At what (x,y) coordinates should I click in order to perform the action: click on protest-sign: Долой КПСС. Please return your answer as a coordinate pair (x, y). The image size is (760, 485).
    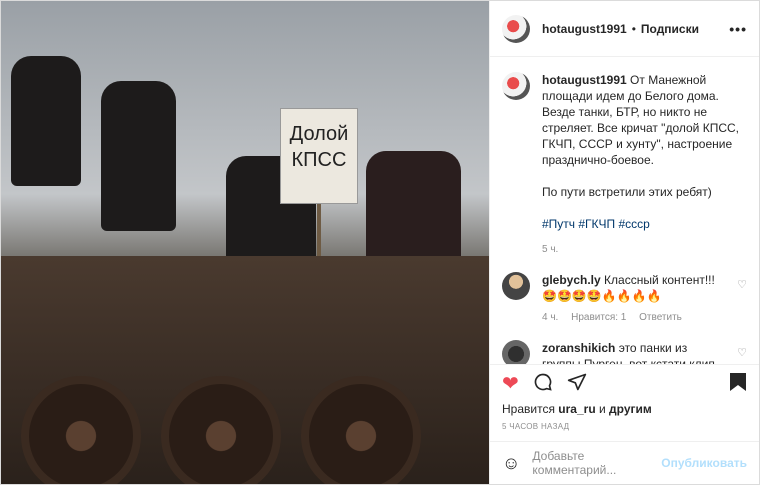
    Looking at the image, I should click on (319, 156).